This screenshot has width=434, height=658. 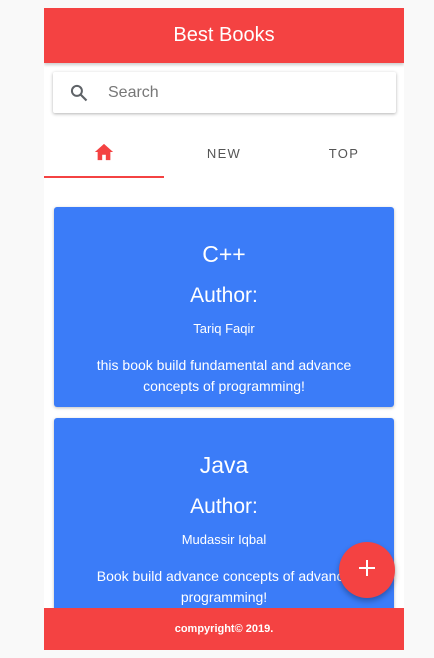 I want to click on footer-text: compyright© 2019., so click(x=224, y=629).